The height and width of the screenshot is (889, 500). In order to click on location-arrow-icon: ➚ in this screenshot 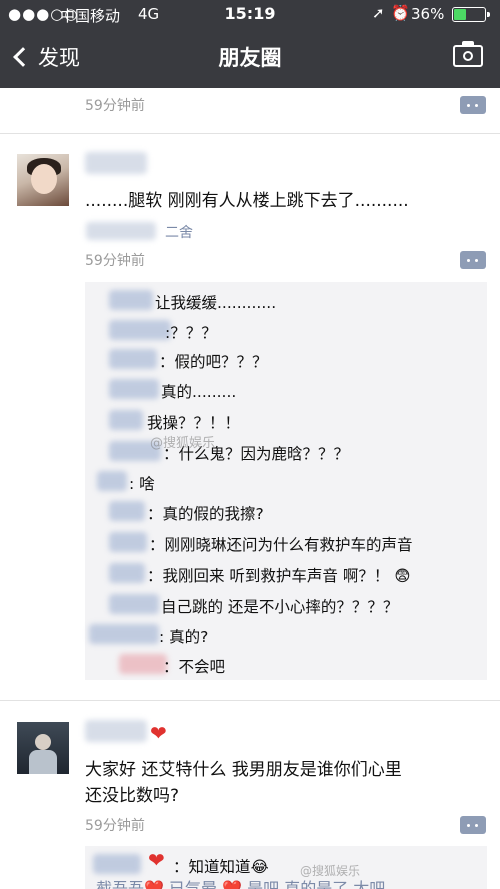, I will do `click(378, 13)`.